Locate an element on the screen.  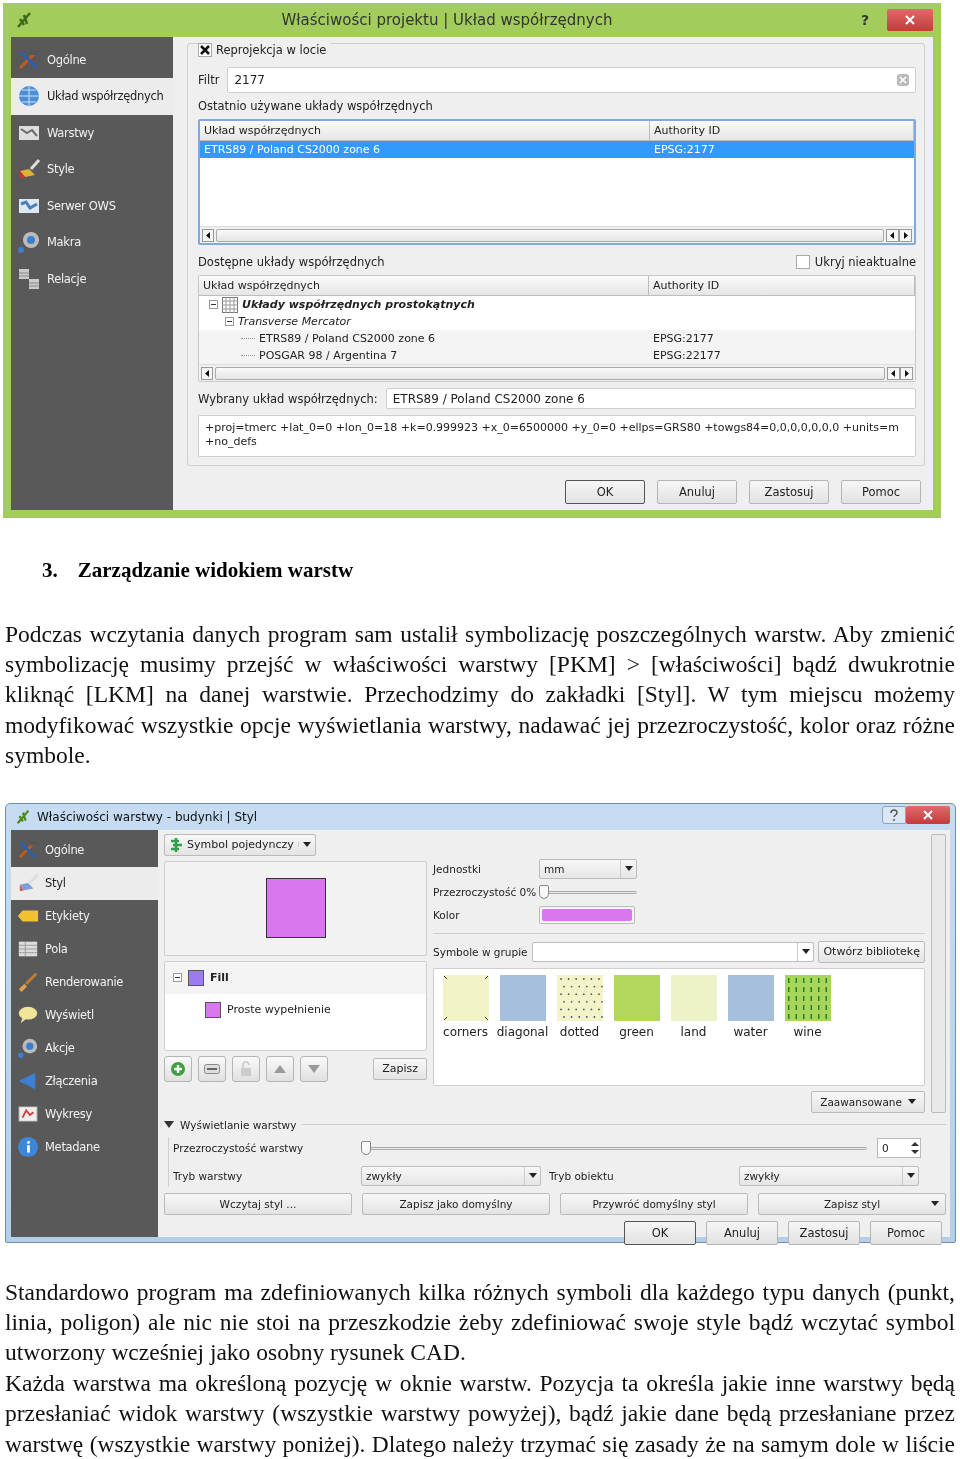
symbol-name: dotted is located at coordinates (579, 1031).